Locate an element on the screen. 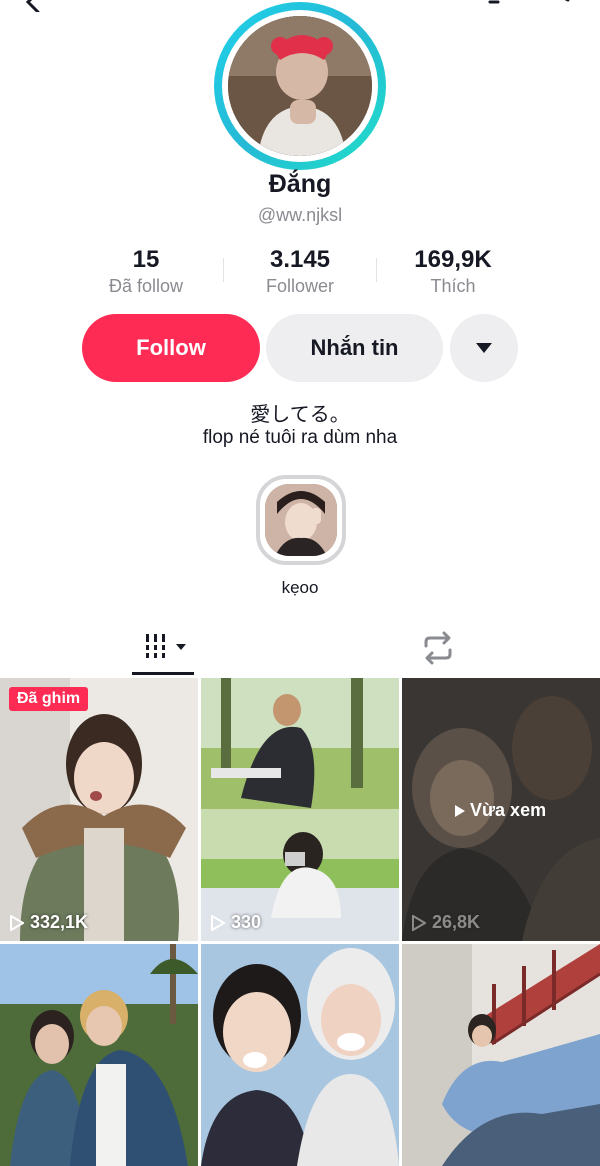  notification-bell-icon is located at coordinates (494, 6).